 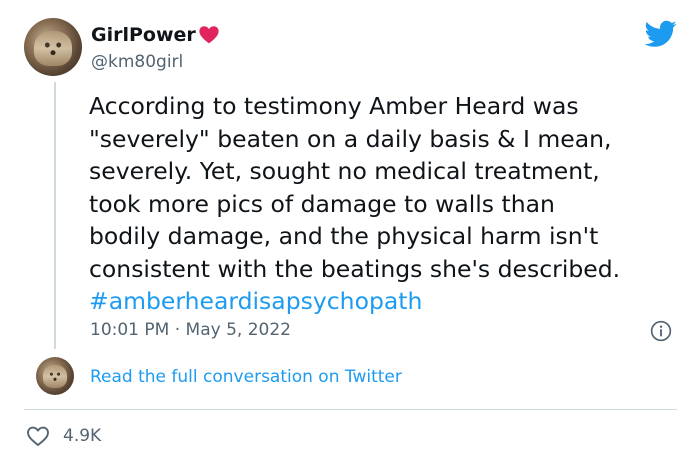 I want to click on hashtag-link: #amberheardisapsychopath, so click(x=255, y=301).